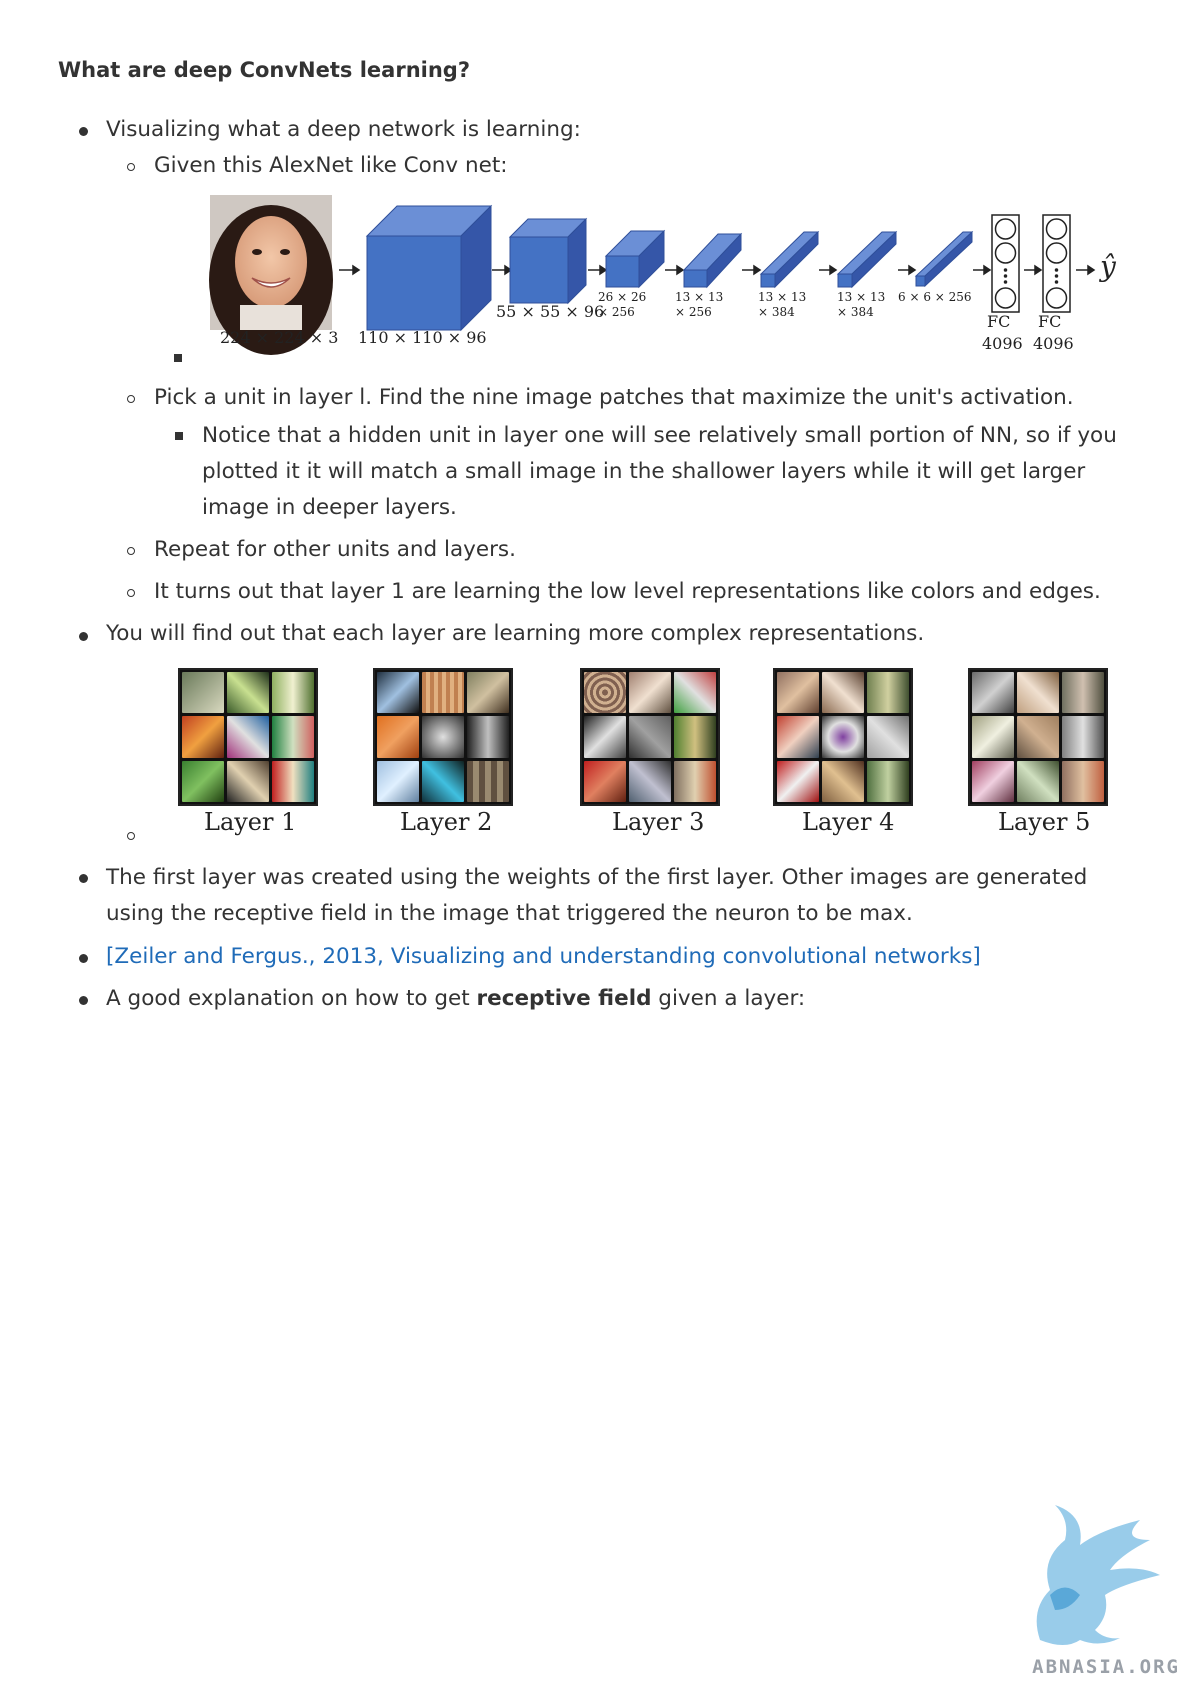 Image resolution: width=1190 pixels, height=1684 pixels. What do you see at coordinates (250, 822) in the screenshot?
I see `layer1-label: Layer 1` at bounding box center [250, 822].